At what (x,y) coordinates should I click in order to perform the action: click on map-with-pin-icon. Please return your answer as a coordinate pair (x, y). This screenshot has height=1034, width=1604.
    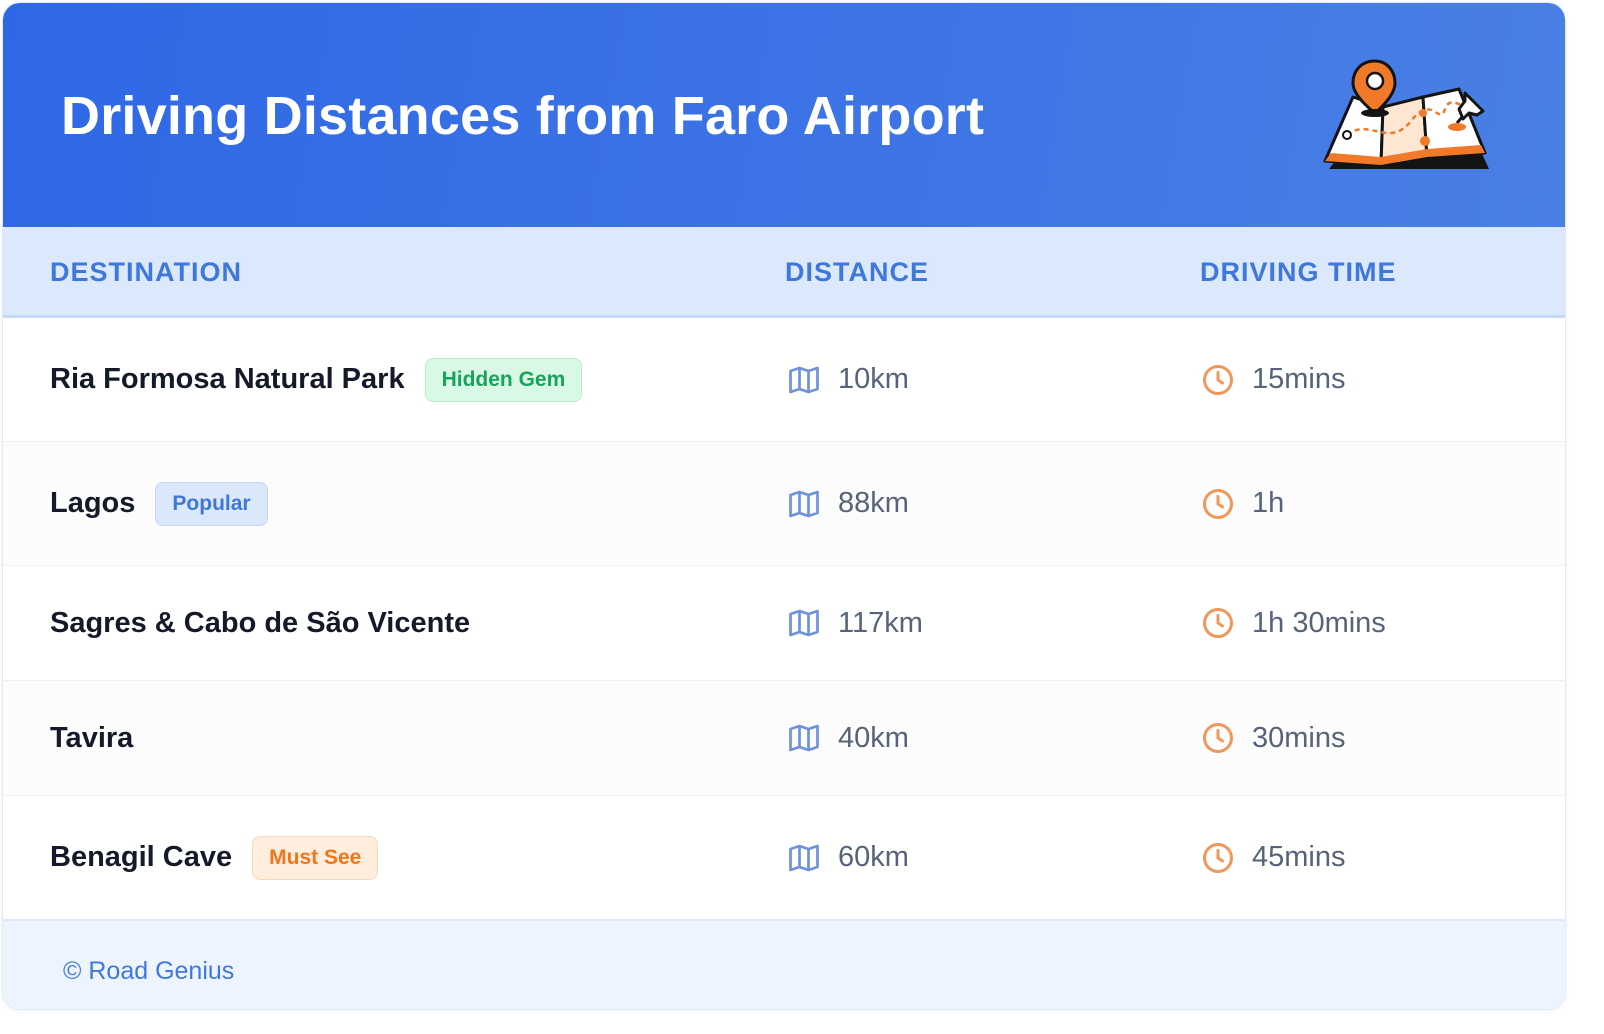
    Looking at the image, I should click on (1406, 114).